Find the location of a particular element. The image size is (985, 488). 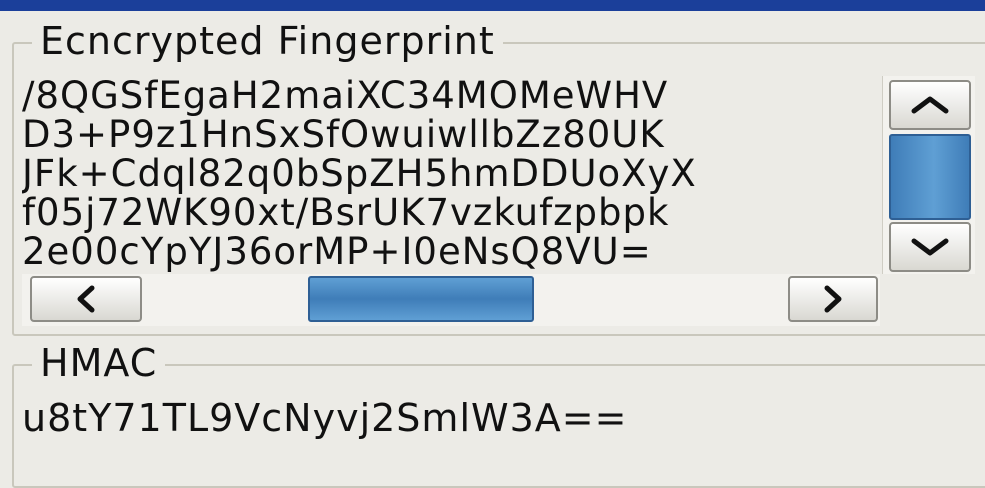

vertical-scroll-thumb is located at coordinates (930, 177).